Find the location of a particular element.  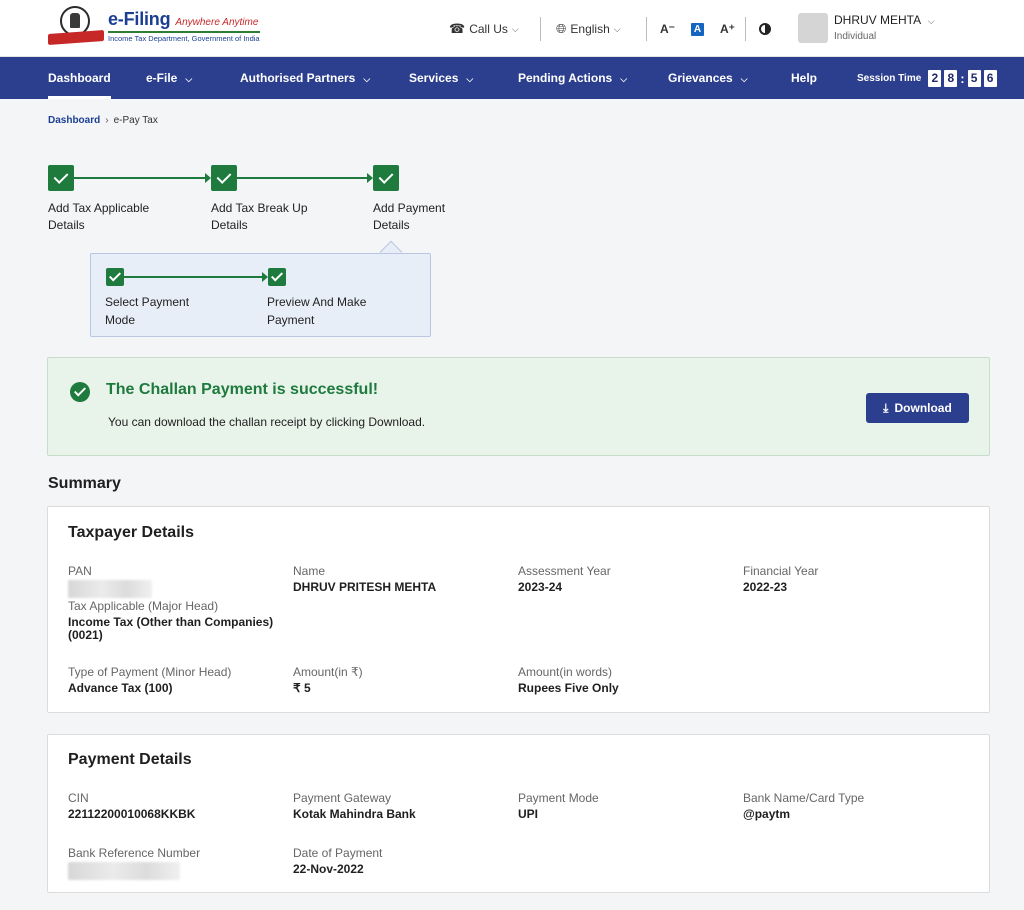

download-button: ⤓ Download is located at coordinates (917, 408).